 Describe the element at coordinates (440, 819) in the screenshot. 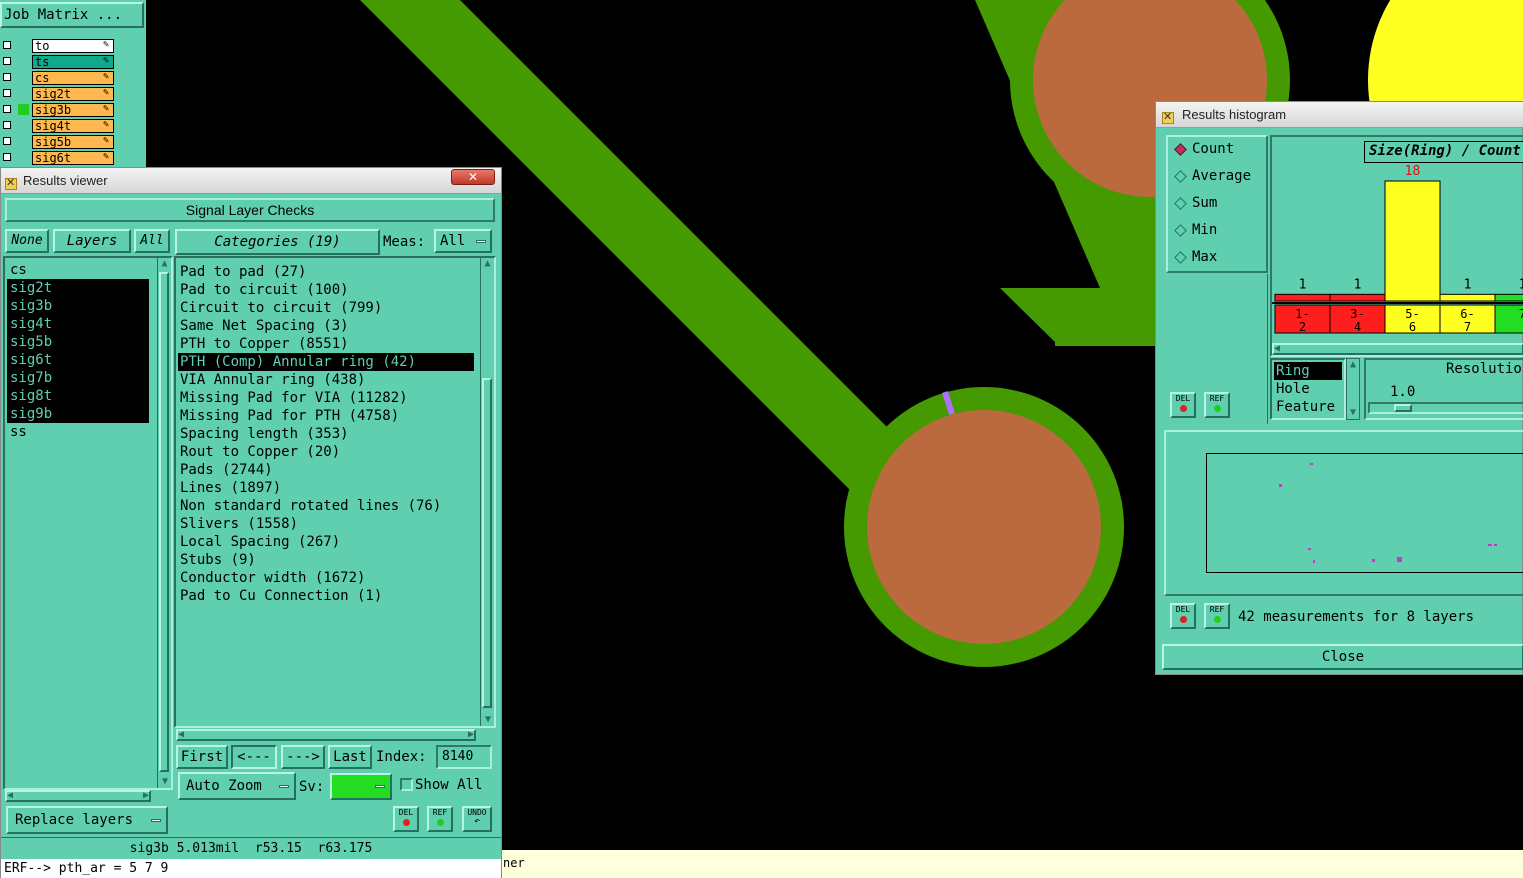

I see `refresh-button: REF` at that location.